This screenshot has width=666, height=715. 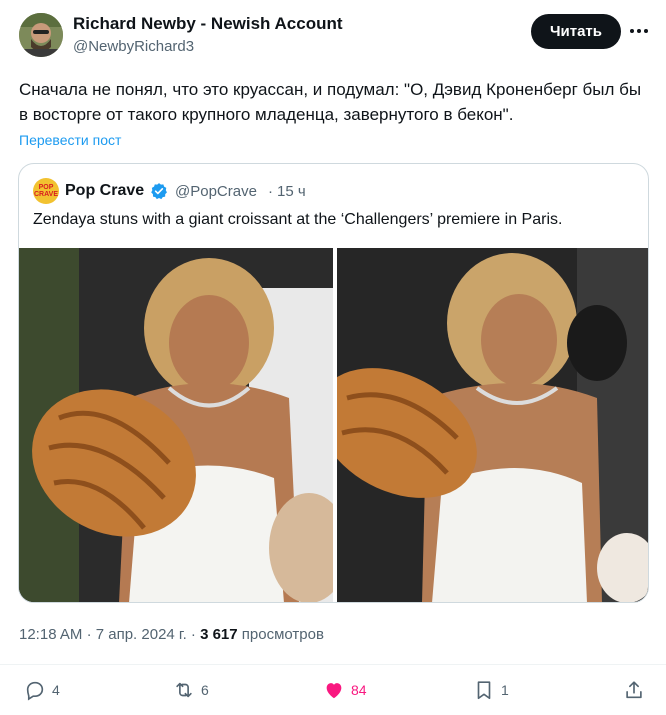 What do you see at coordinates (56, 690) in the screenshot?
I see `reply-count: 4` at bounding box center [56, 690].